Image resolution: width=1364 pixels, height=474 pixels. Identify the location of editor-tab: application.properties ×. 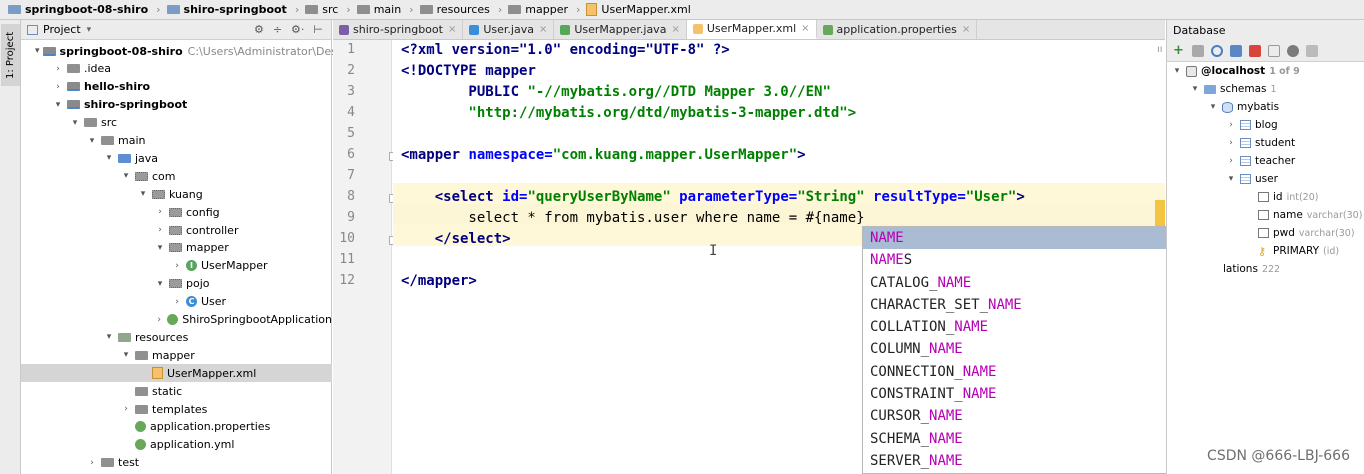
(897, 29).